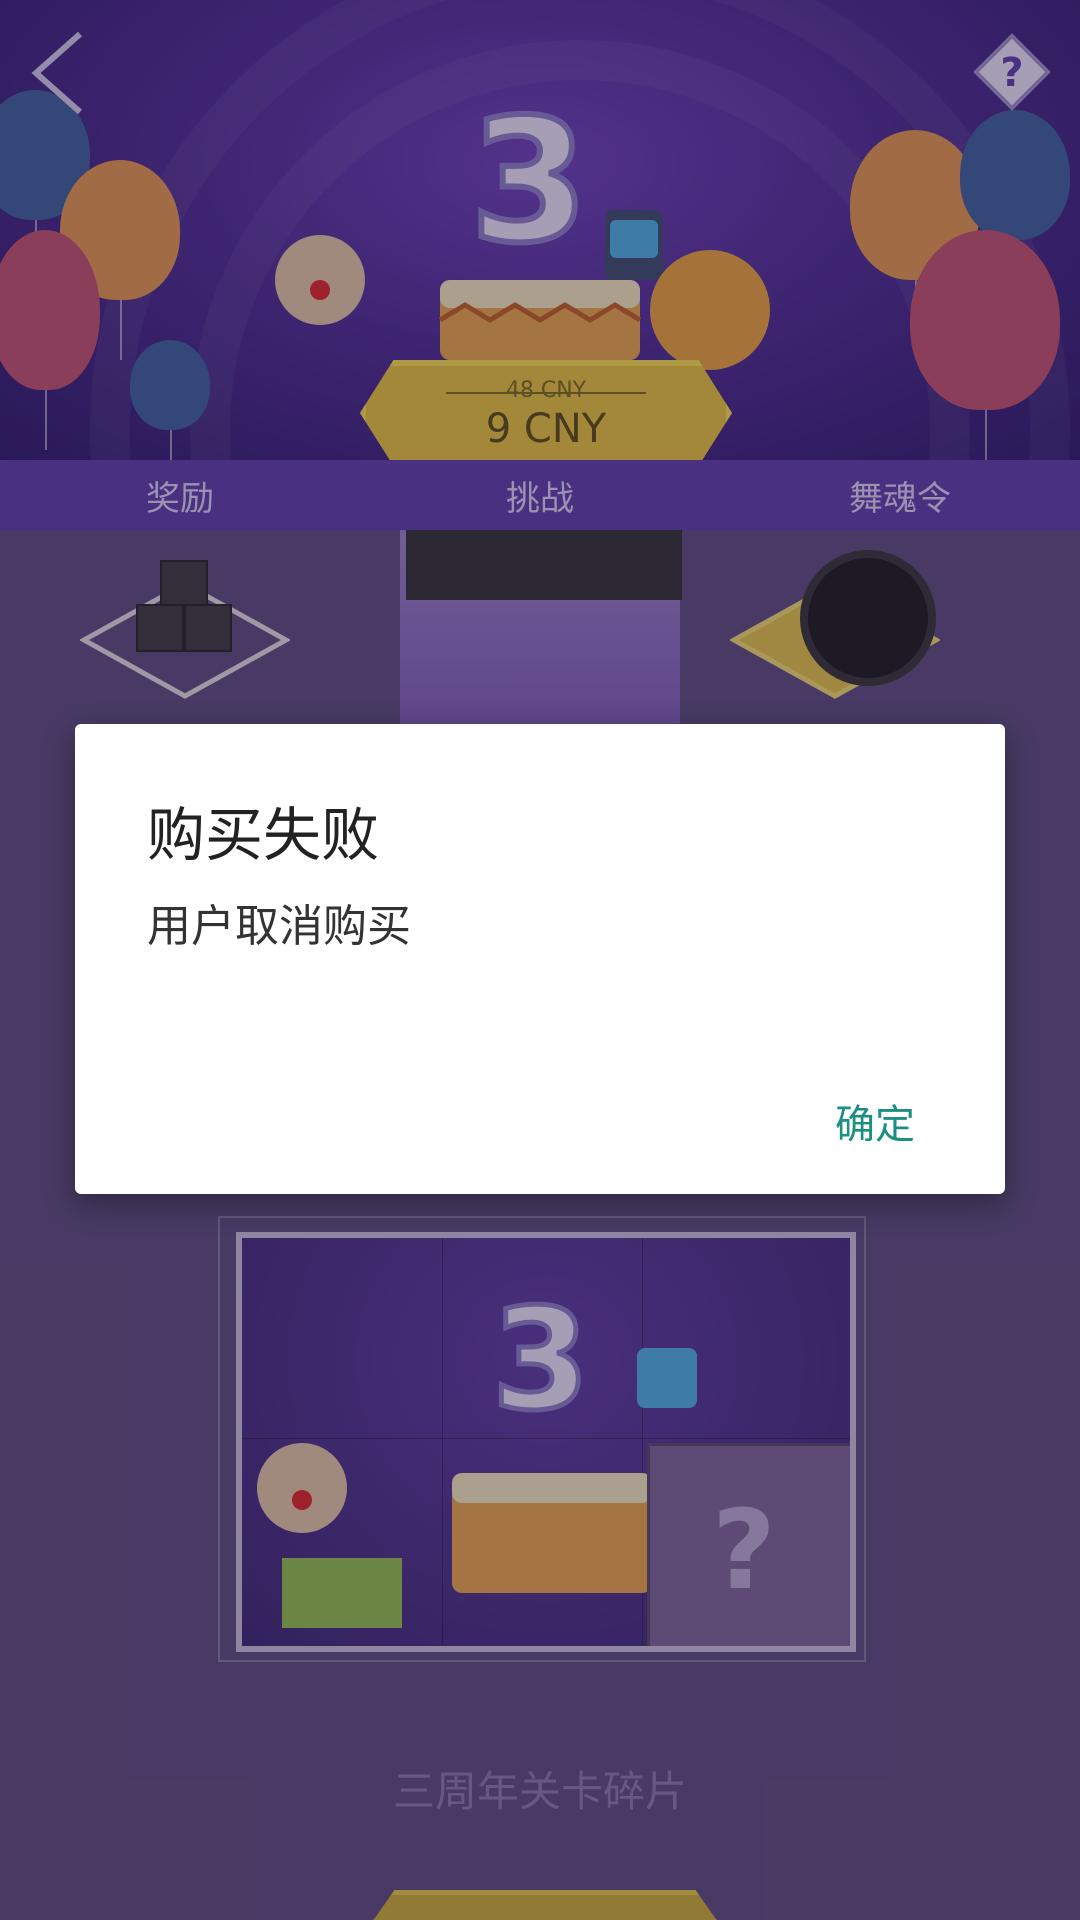  I want to click on dialog-title: 购买失败, so click(263, 835).